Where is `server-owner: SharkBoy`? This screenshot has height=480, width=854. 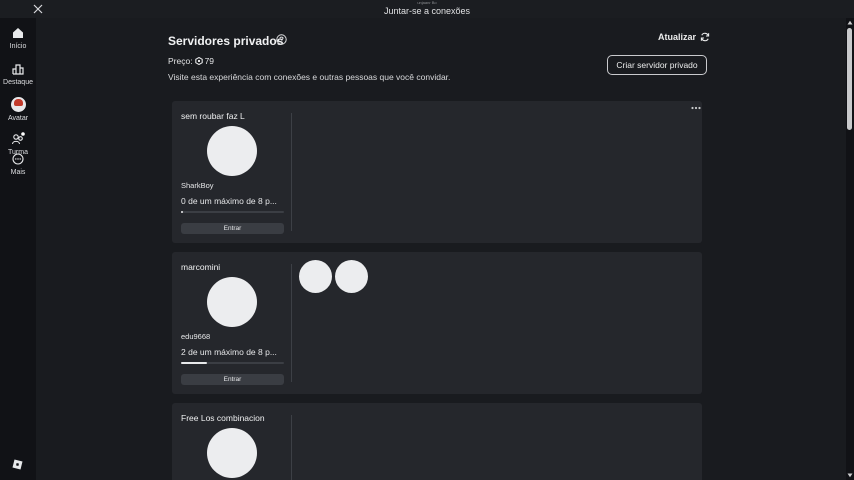
server-owner: SharkBoy is located at coordinates (197, 185).